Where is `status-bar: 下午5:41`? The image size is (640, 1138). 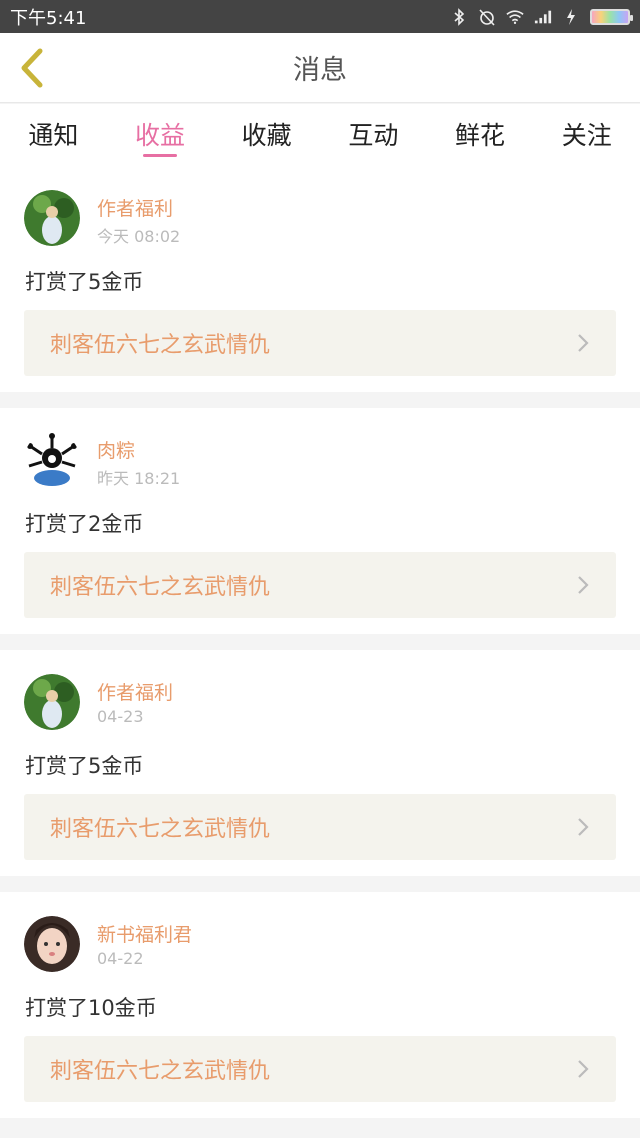 status-bar: 下午5:41 is located at coordinates (320, 16).